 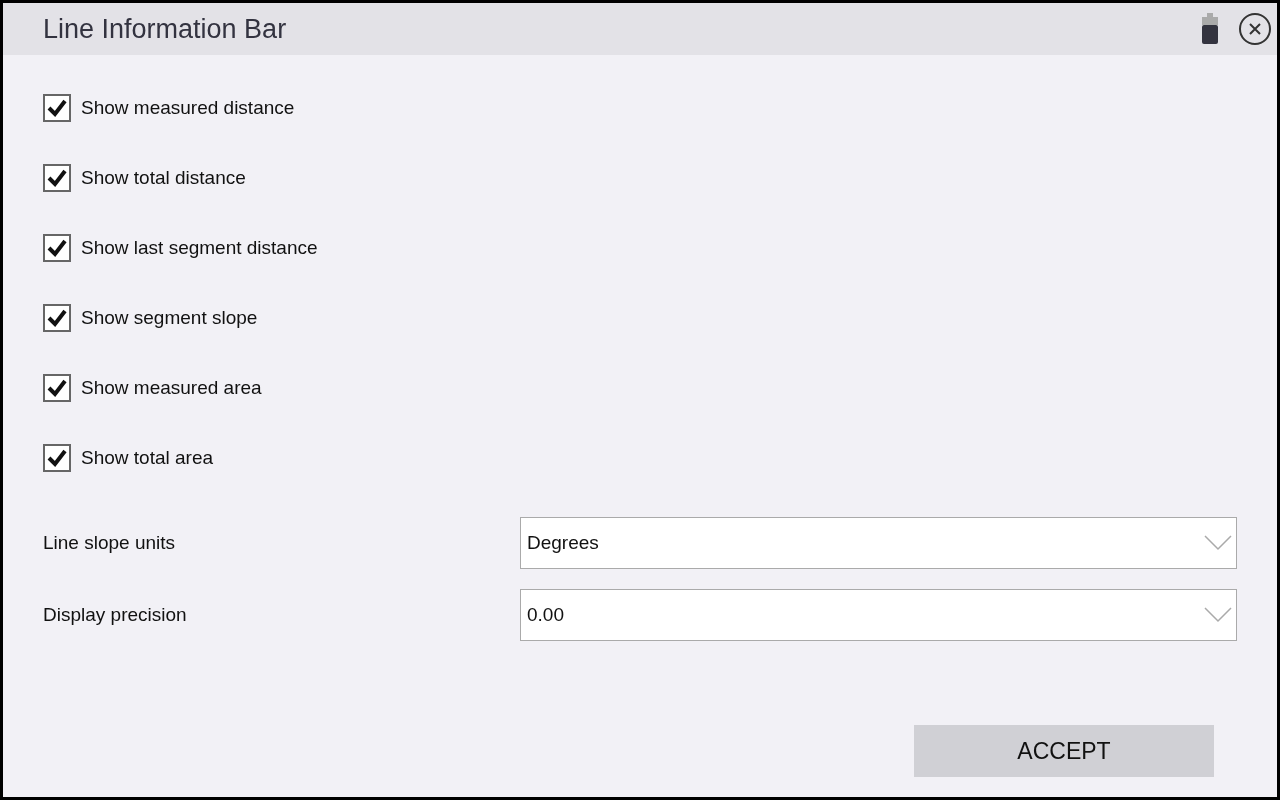 What do you see at coordinates (171, 387) in the screenshot?
I see `checkbox-label: Show measured area` at bounding box center [171, 387].